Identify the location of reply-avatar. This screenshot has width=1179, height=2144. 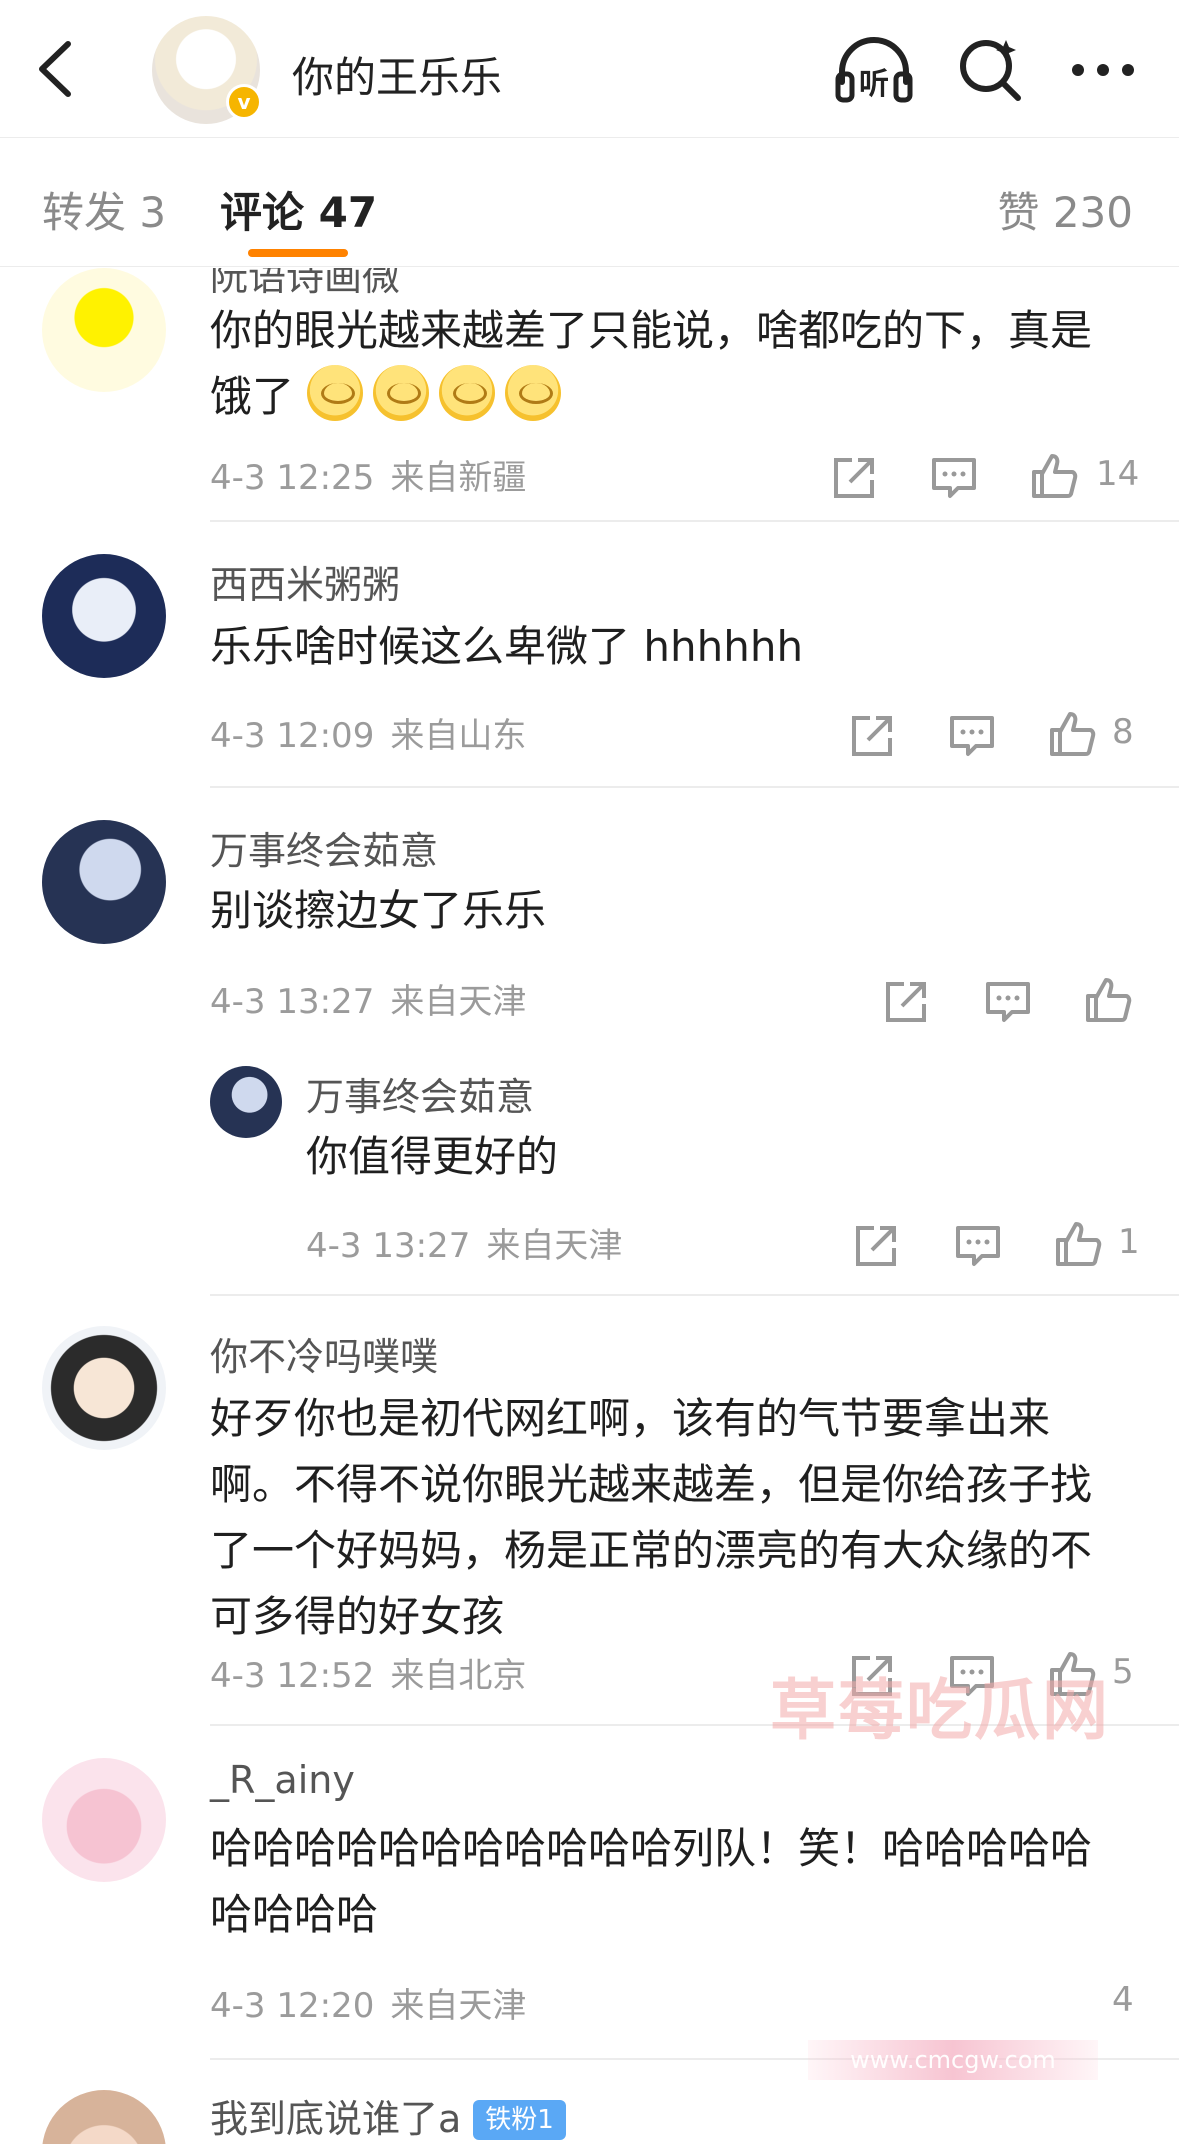
(246, 1102).